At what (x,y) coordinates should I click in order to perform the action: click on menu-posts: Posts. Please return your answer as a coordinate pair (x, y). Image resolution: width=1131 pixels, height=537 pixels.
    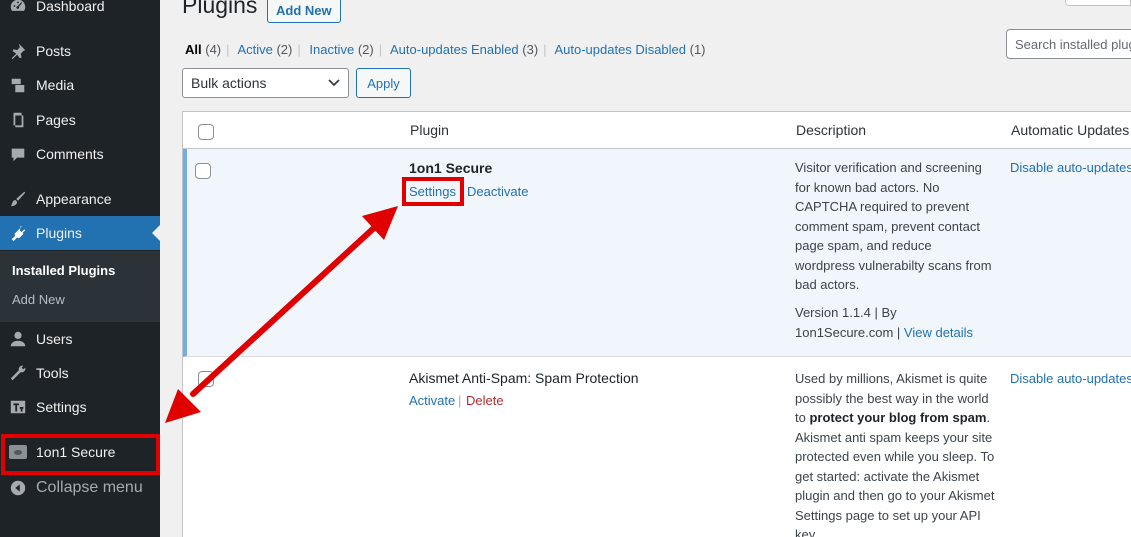
    Looking at the image, I should click on (80, 51).